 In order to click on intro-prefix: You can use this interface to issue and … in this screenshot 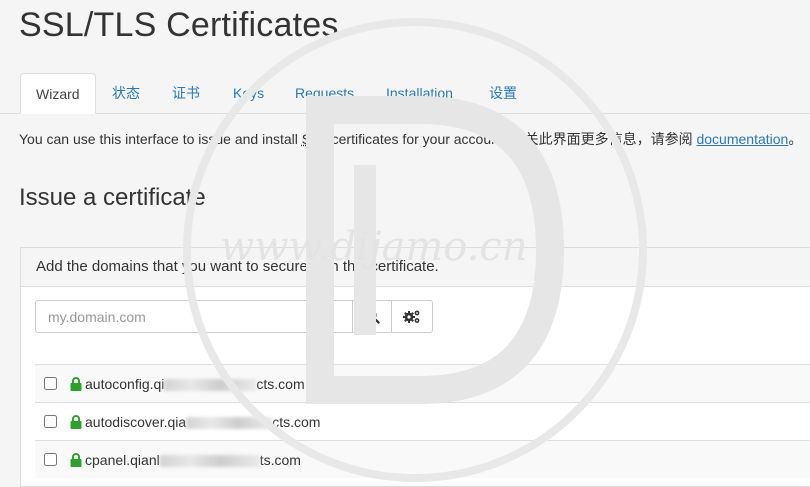, I will do `click(160, 139)`.